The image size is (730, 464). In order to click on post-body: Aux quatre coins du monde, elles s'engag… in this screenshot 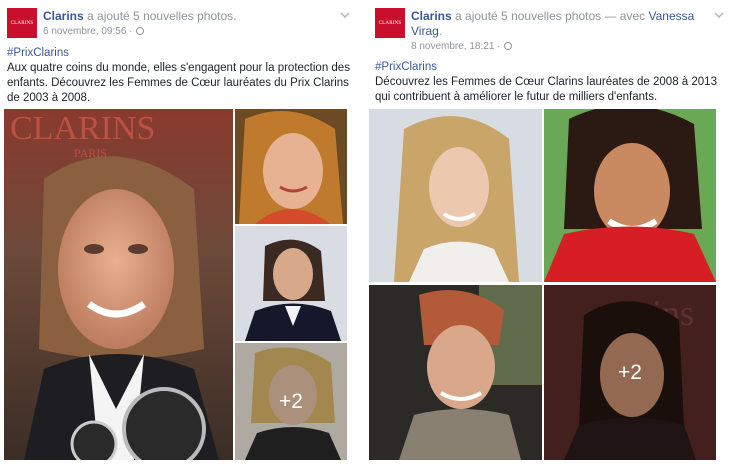, I will do `click(178, 83)`.